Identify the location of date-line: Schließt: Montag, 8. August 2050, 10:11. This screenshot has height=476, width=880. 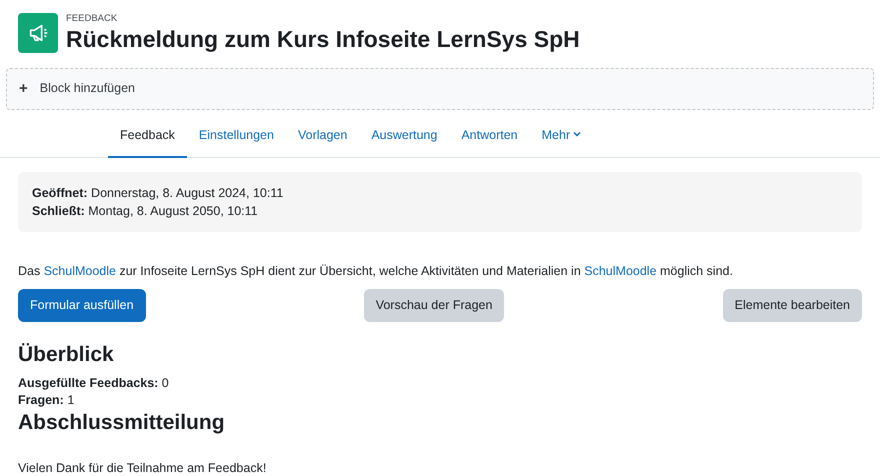
(145, 211).